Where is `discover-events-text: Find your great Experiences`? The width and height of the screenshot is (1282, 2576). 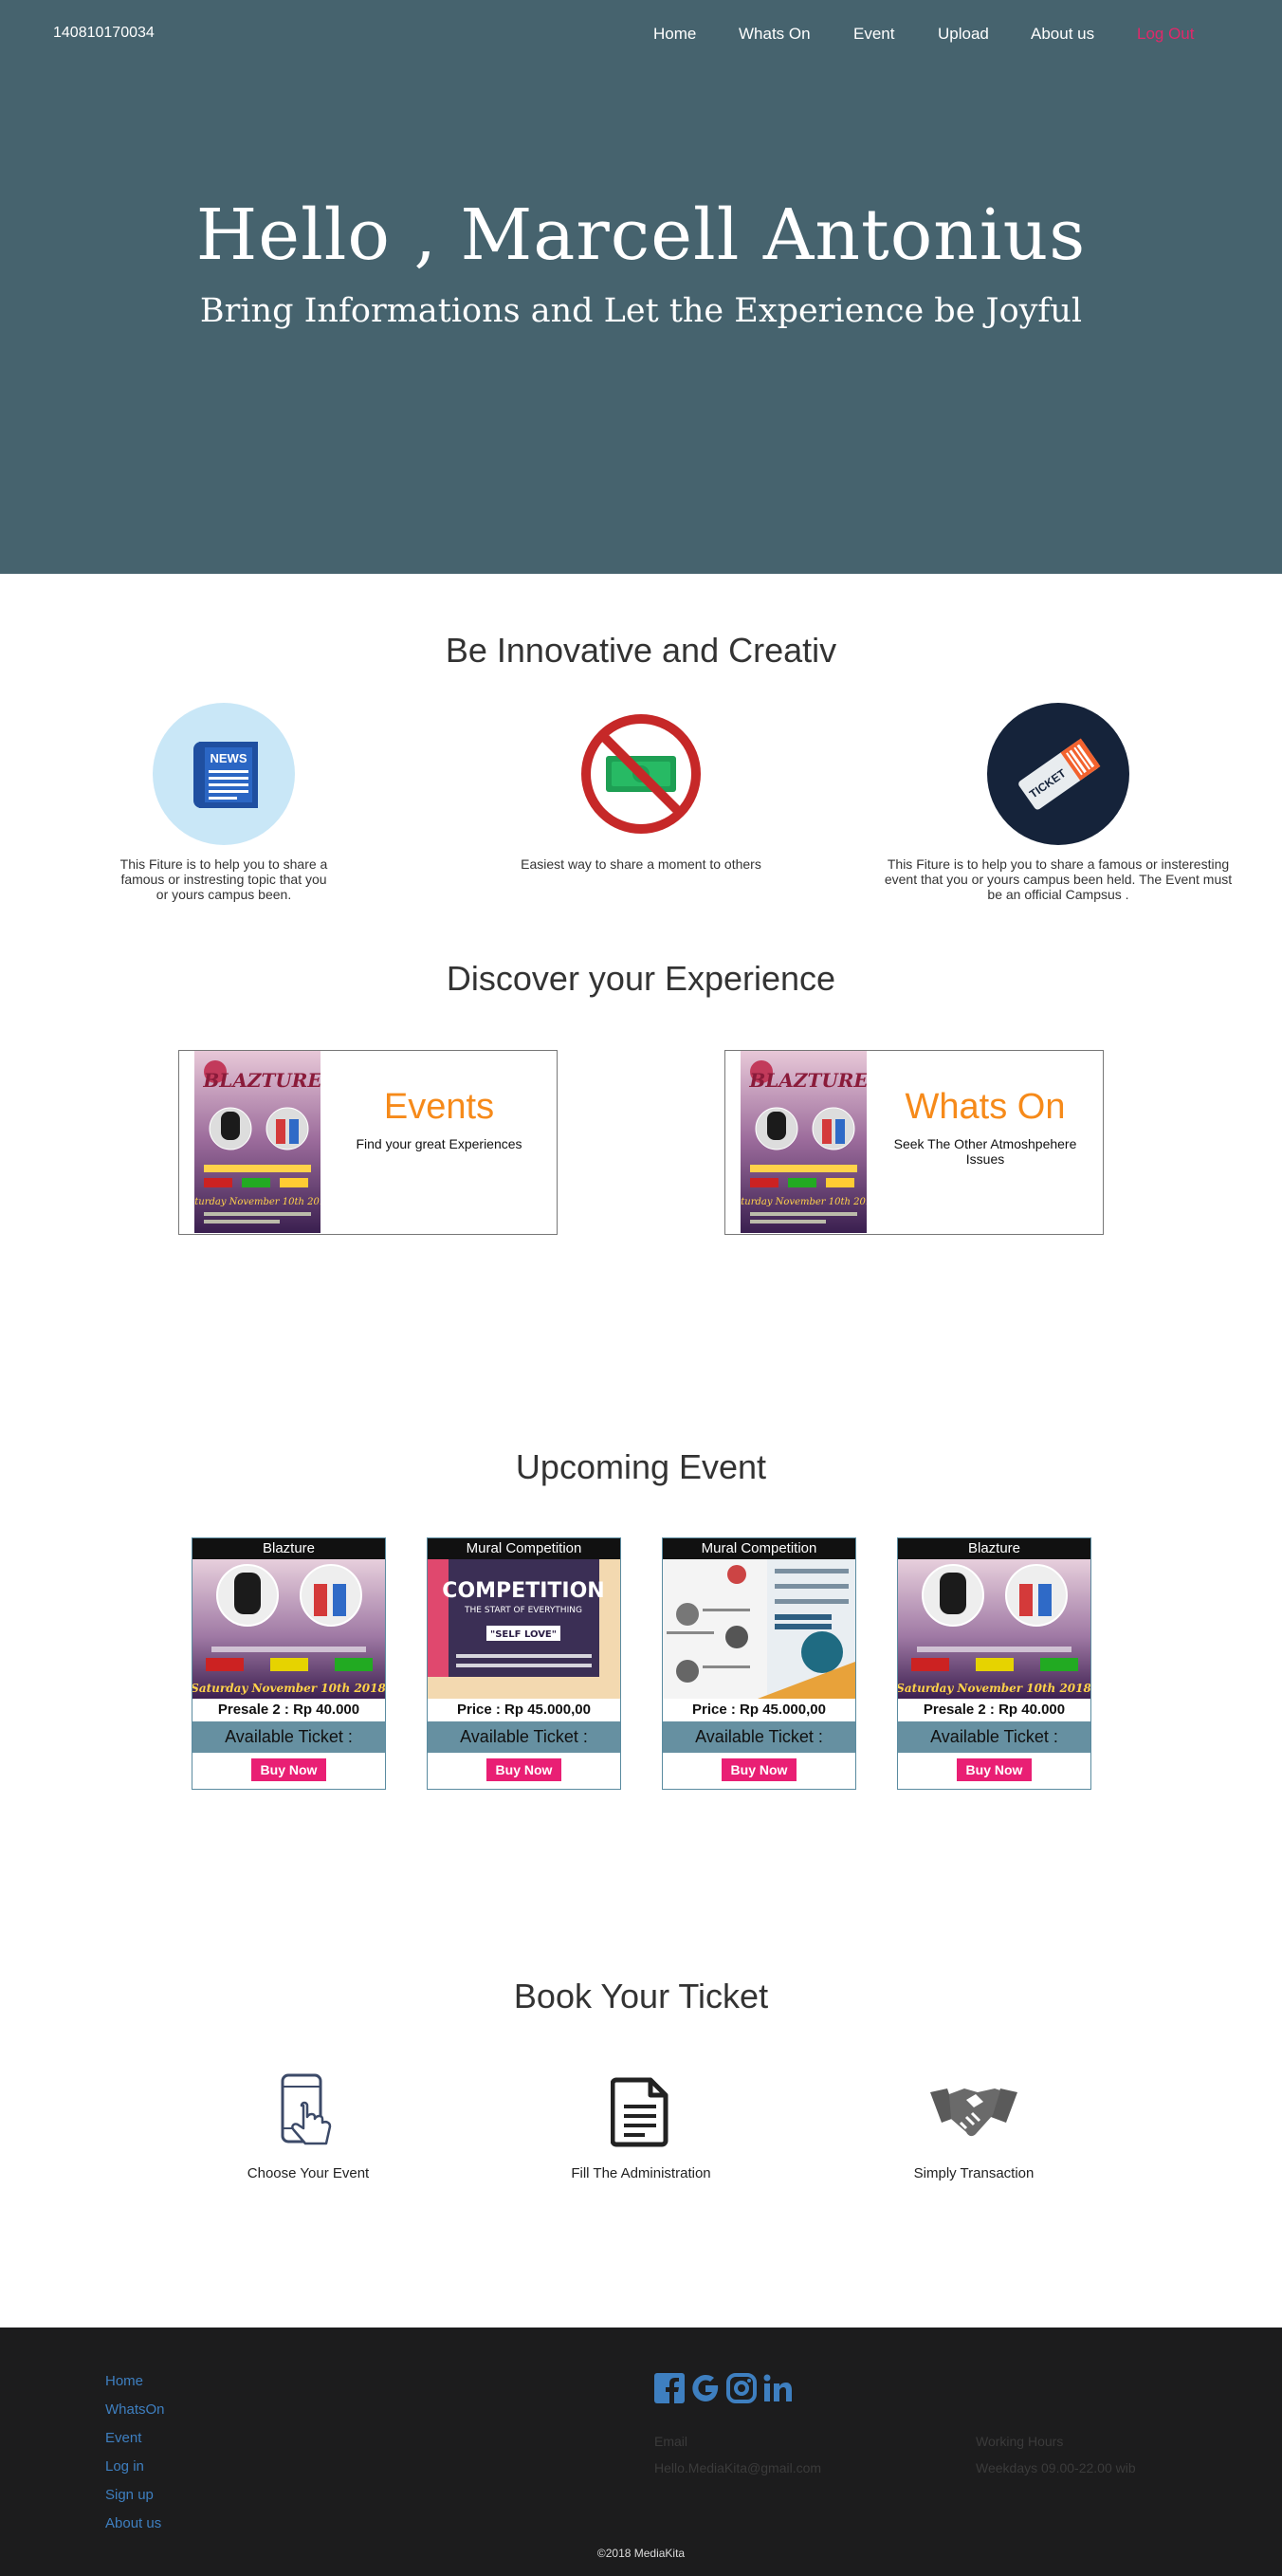 discover-events-text: Find your great Experiences is located at coordinates (439, 1143).